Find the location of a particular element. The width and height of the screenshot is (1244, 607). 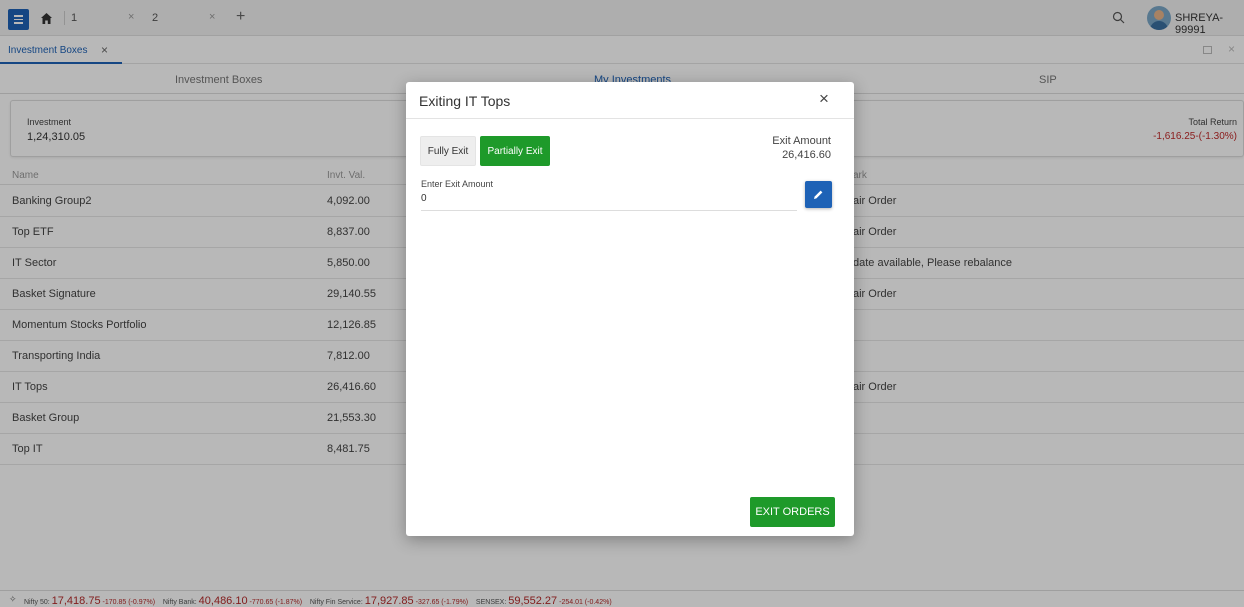

fully-exit-button: Fully Exit is located at coordinates (448, 151).